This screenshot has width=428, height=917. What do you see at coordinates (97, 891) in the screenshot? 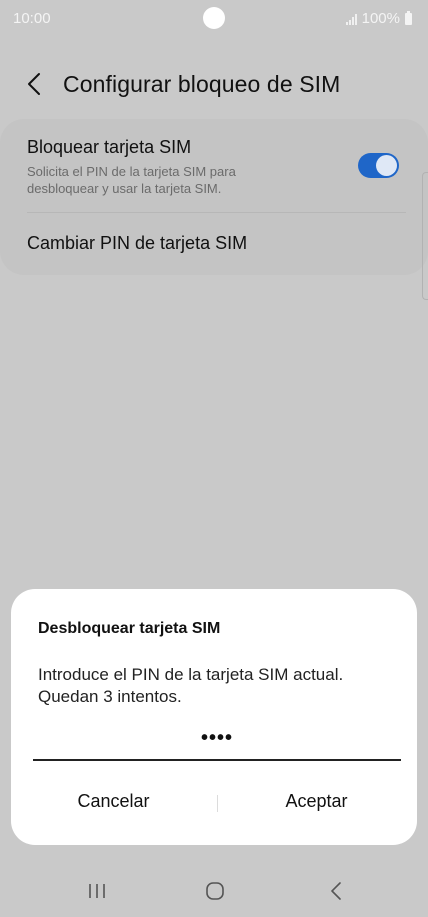
I see `recents-icon` at bounding box center [97, 891].